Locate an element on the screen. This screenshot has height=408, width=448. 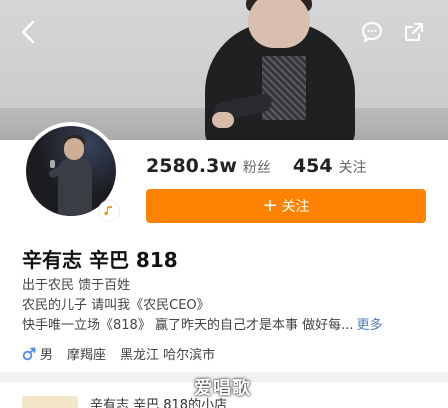
profile-name: 辛有志 辛巴 818 is located at coordinates (100, 260).